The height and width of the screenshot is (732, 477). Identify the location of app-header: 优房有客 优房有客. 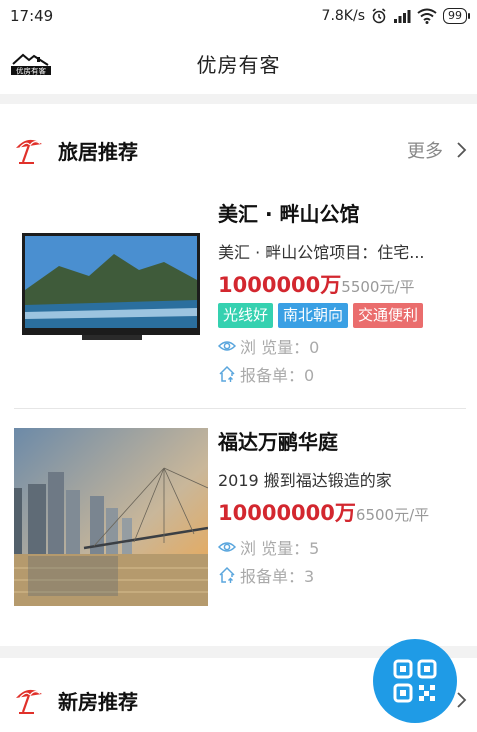
(238, 63).